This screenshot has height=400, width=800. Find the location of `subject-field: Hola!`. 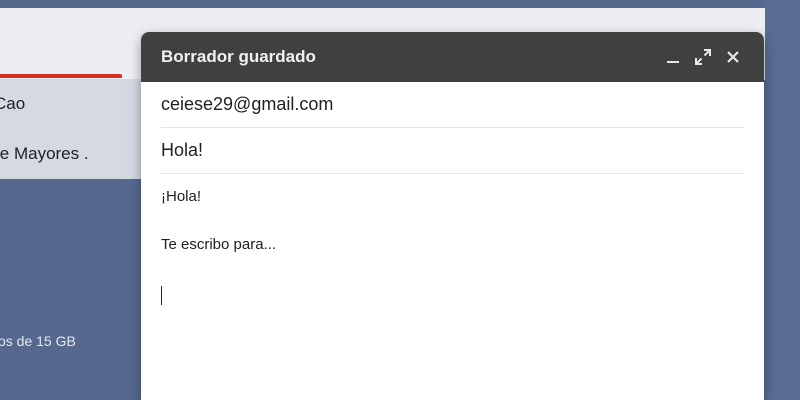

subject-field: Hola! is located at coordinates (452, 151).